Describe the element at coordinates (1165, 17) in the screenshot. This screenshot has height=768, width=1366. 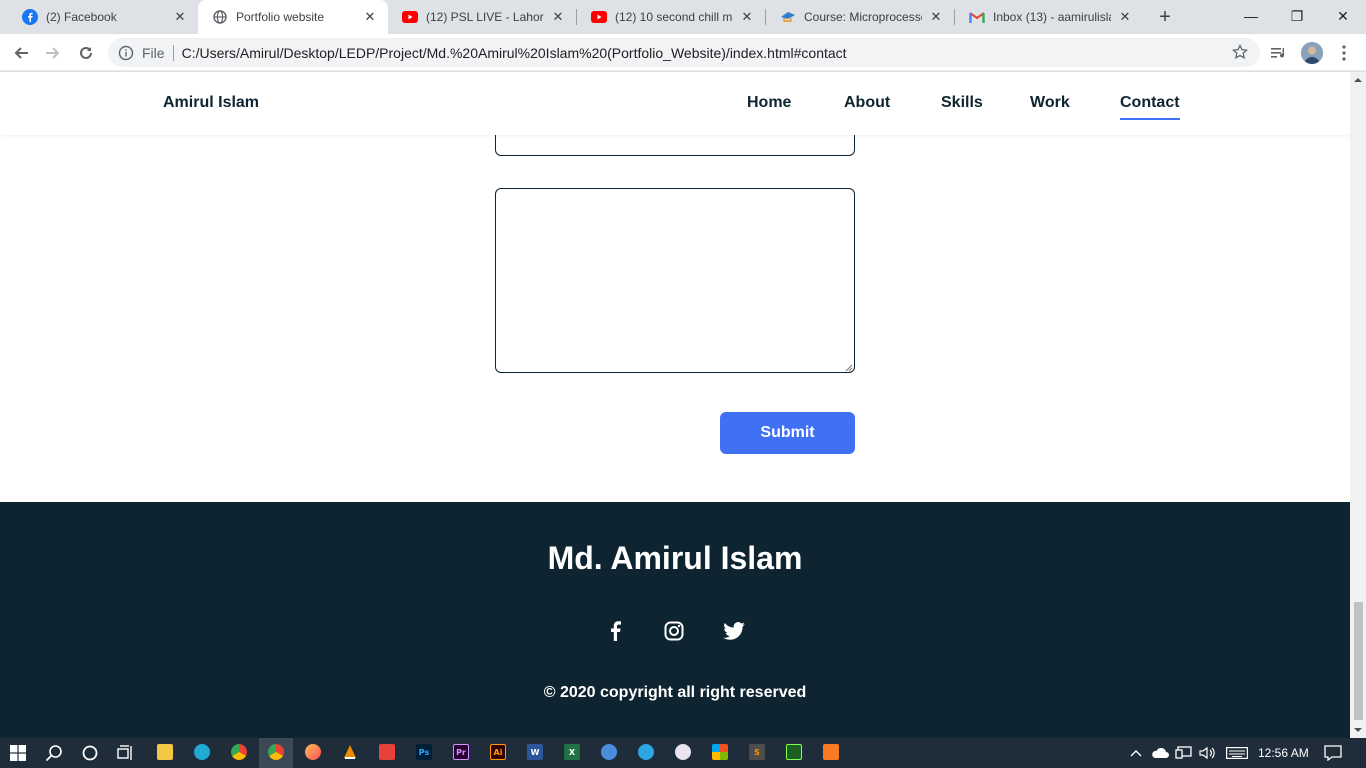
I see `new-tab-button: +` at that location.